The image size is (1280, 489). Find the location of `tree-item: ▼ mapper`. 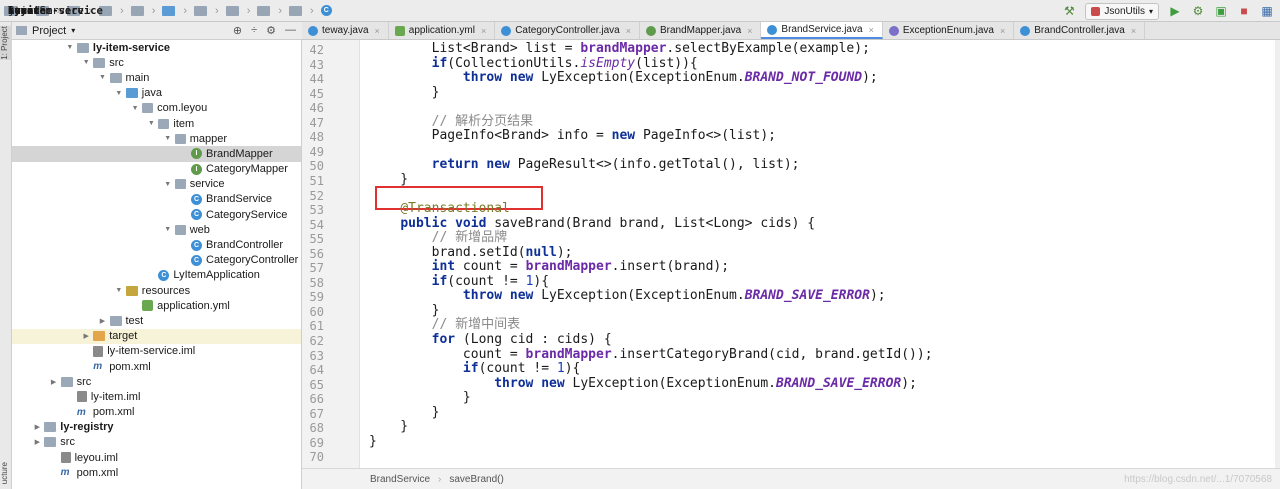

tree-item: ▼ mapper is located at coordinates (156, 138).